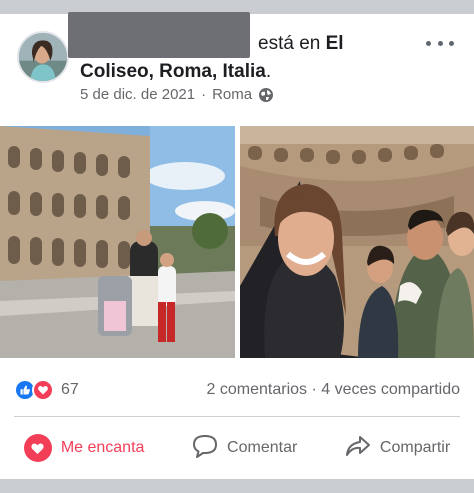  I want to click on post-header: está en El Coliseo, Roma, Italia., so click(245, 58).